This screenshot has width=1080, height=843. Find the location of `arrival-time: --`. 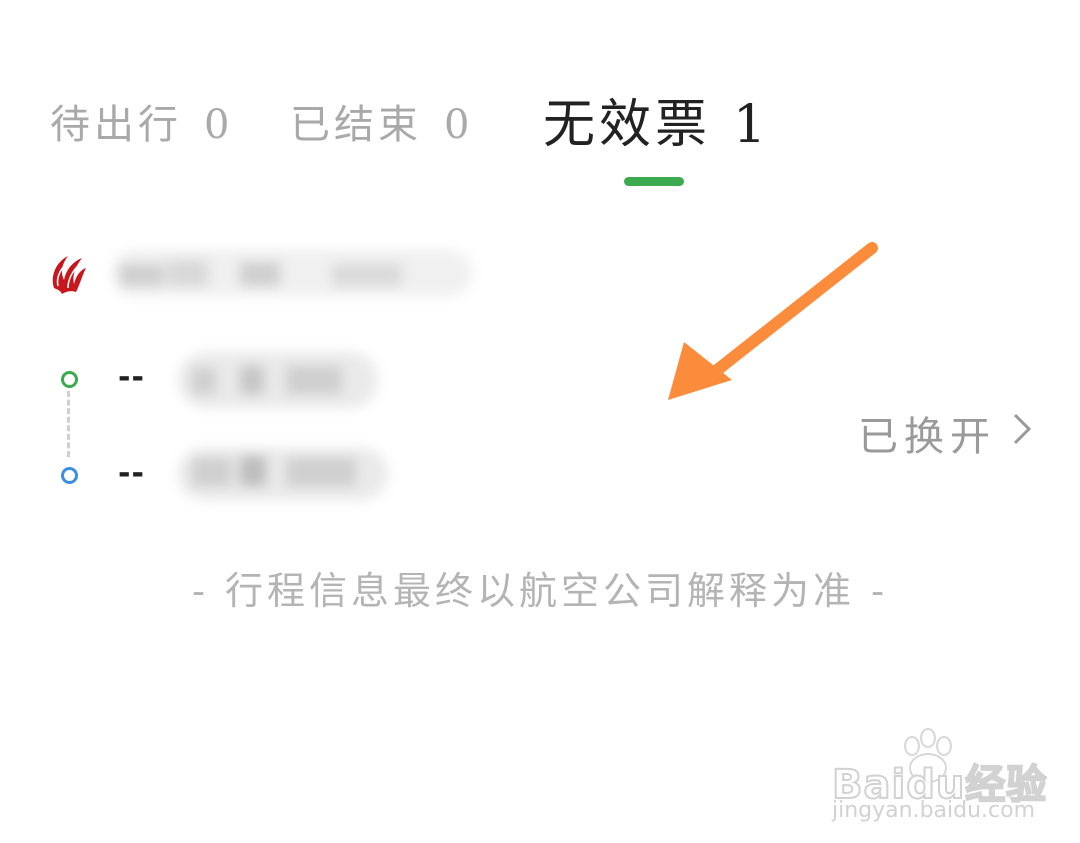

arrival-time: -- is located at coordinates (131, 473).